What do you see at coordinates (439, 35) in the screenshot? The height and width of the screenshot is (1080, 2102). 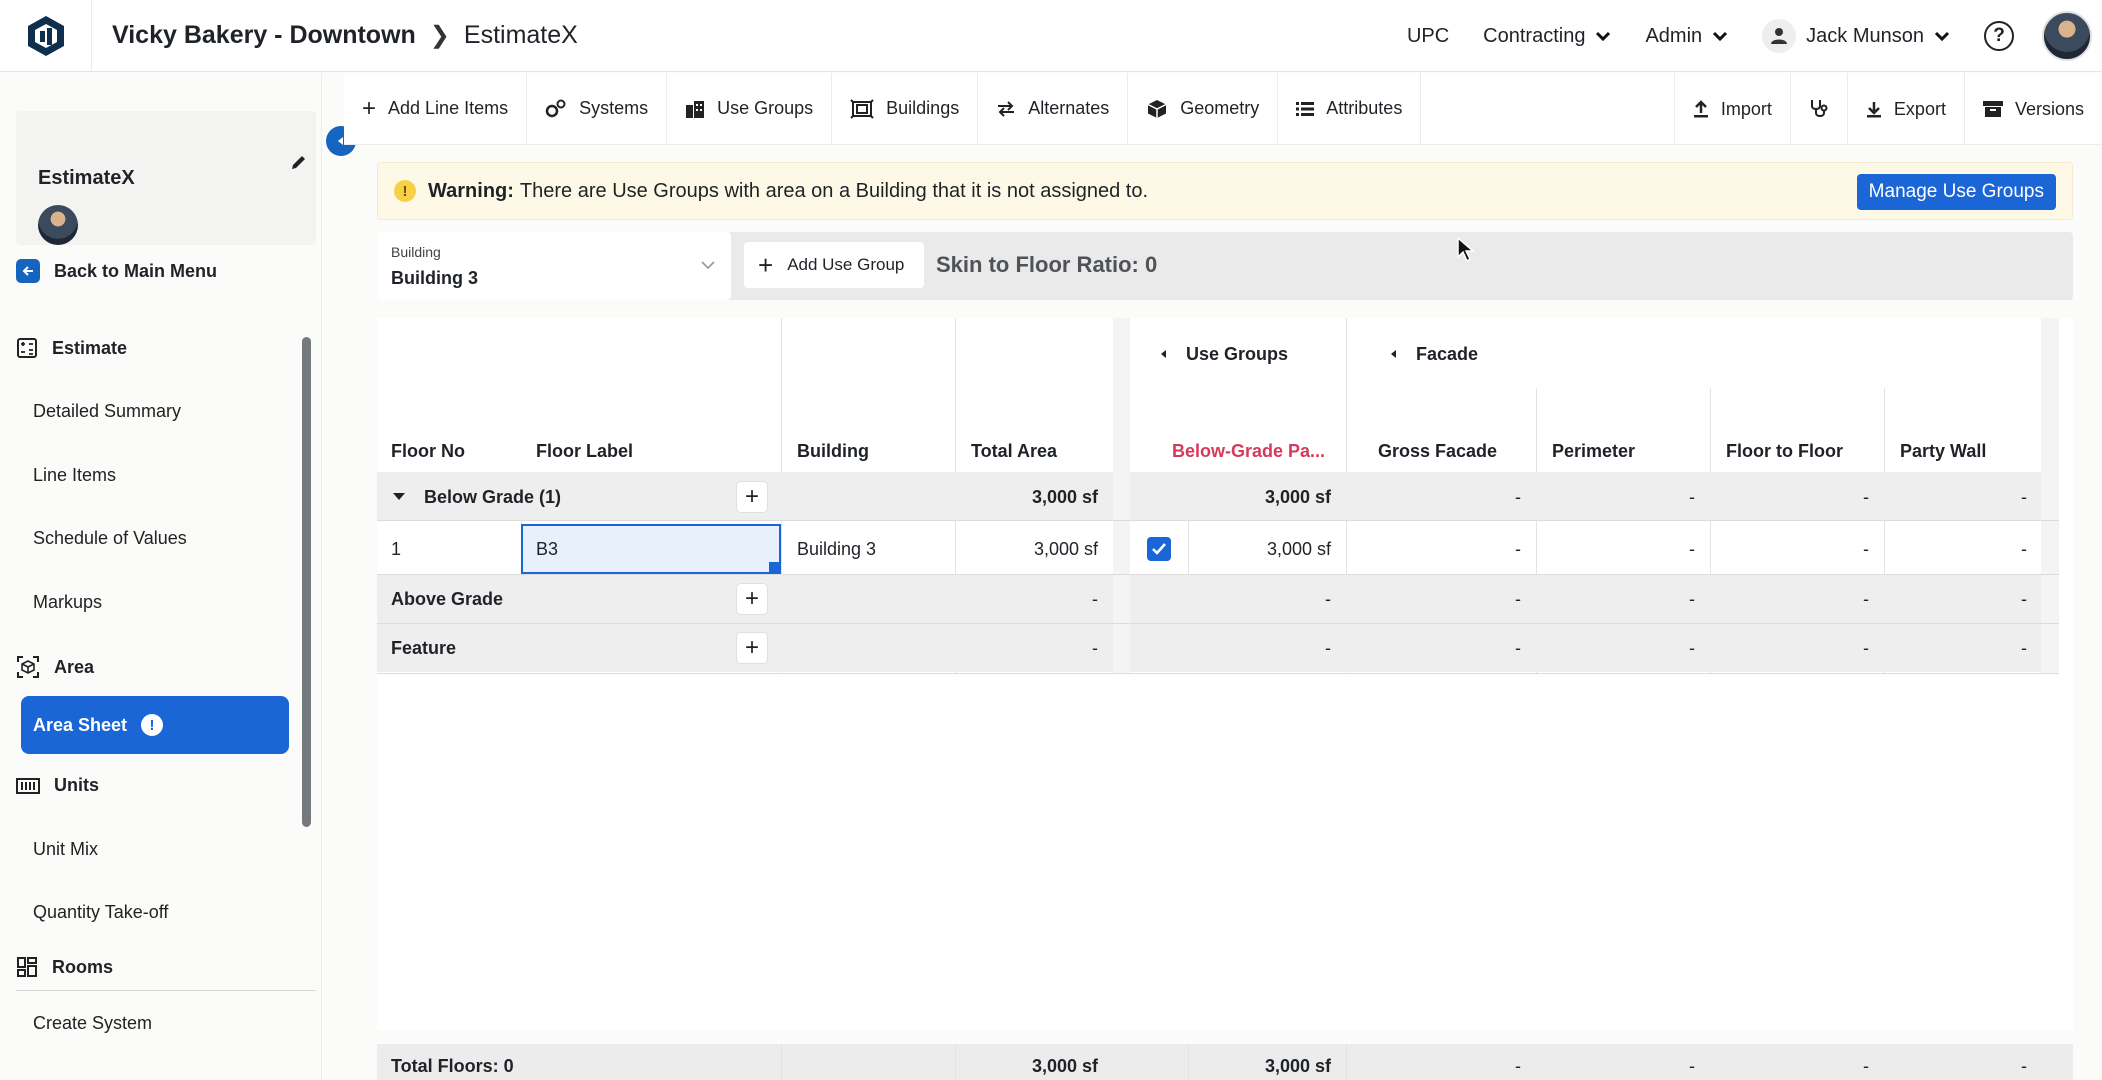 I see `chevron-right-icon: ❯` at bounding box center [439, 35].